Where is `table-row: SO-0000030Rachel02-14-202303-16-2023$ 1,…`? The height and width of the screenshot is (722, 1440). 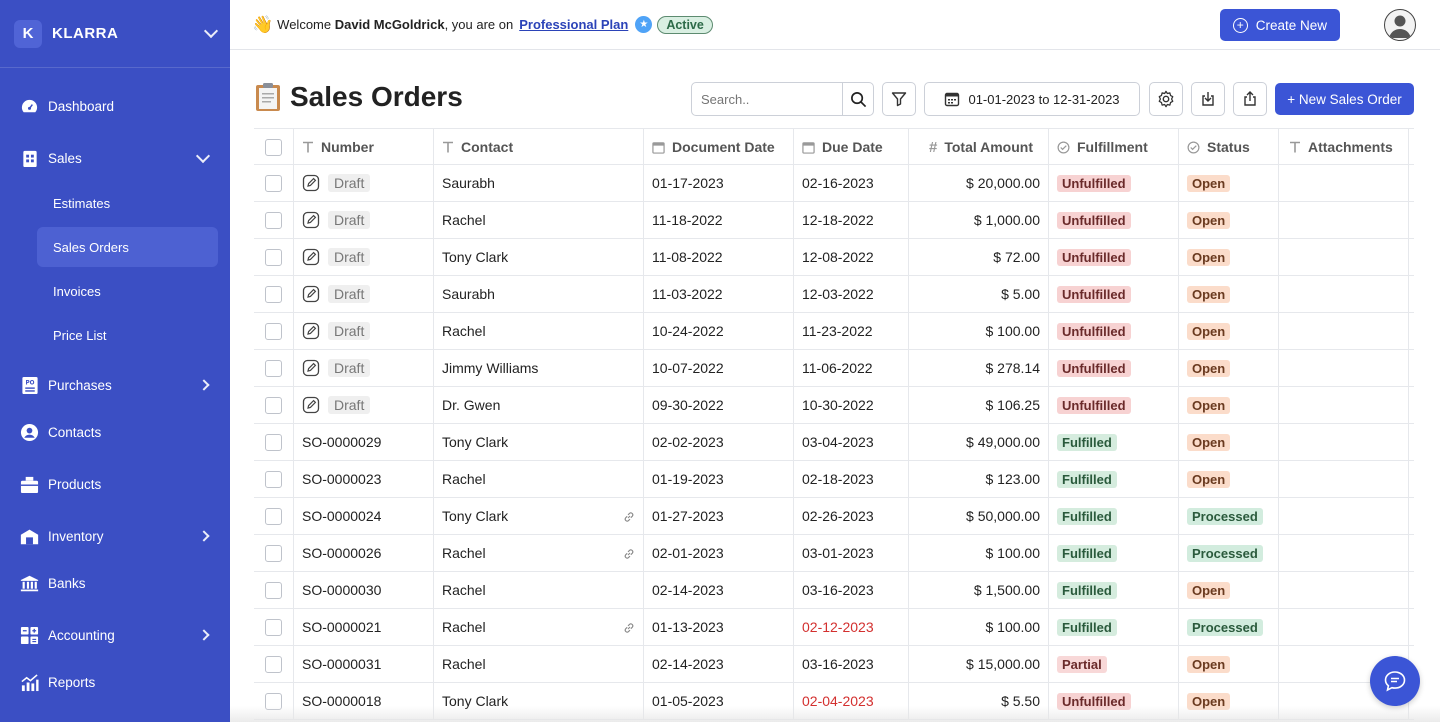
table-row: SO-0000030Rachel02-14-202303-16-2023$ 1,… is located at coordinates (834, 590).